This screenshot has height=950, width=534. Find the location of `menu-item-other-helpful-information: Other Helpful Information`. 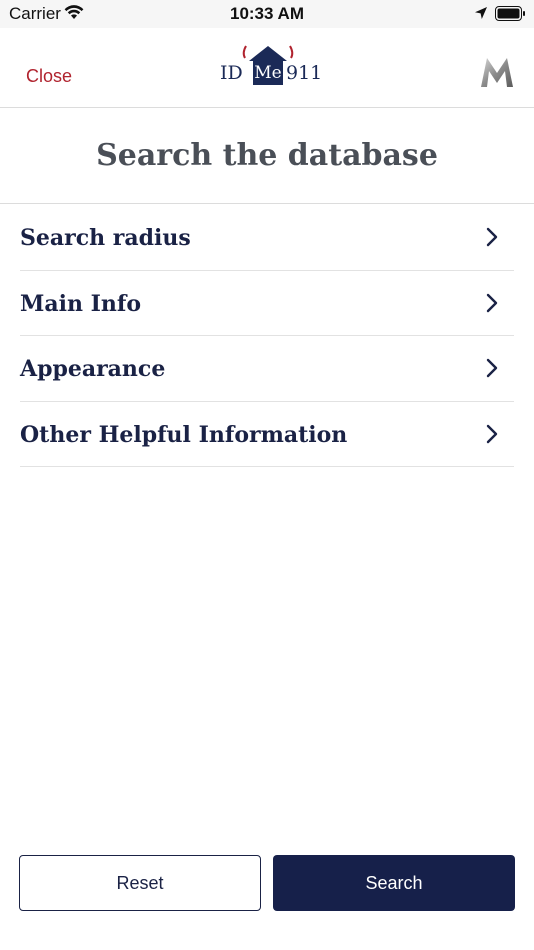

menu-item-other-helpful-information: Other Helpful Information is located at coordinates (267, 434).